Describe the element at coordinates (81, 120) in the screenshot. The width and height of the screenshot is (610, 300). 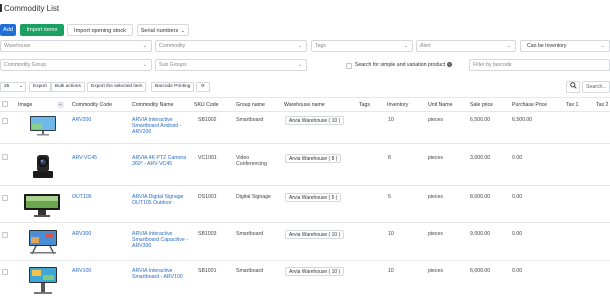
I see `commodity-code-link: ARV200` at that location.